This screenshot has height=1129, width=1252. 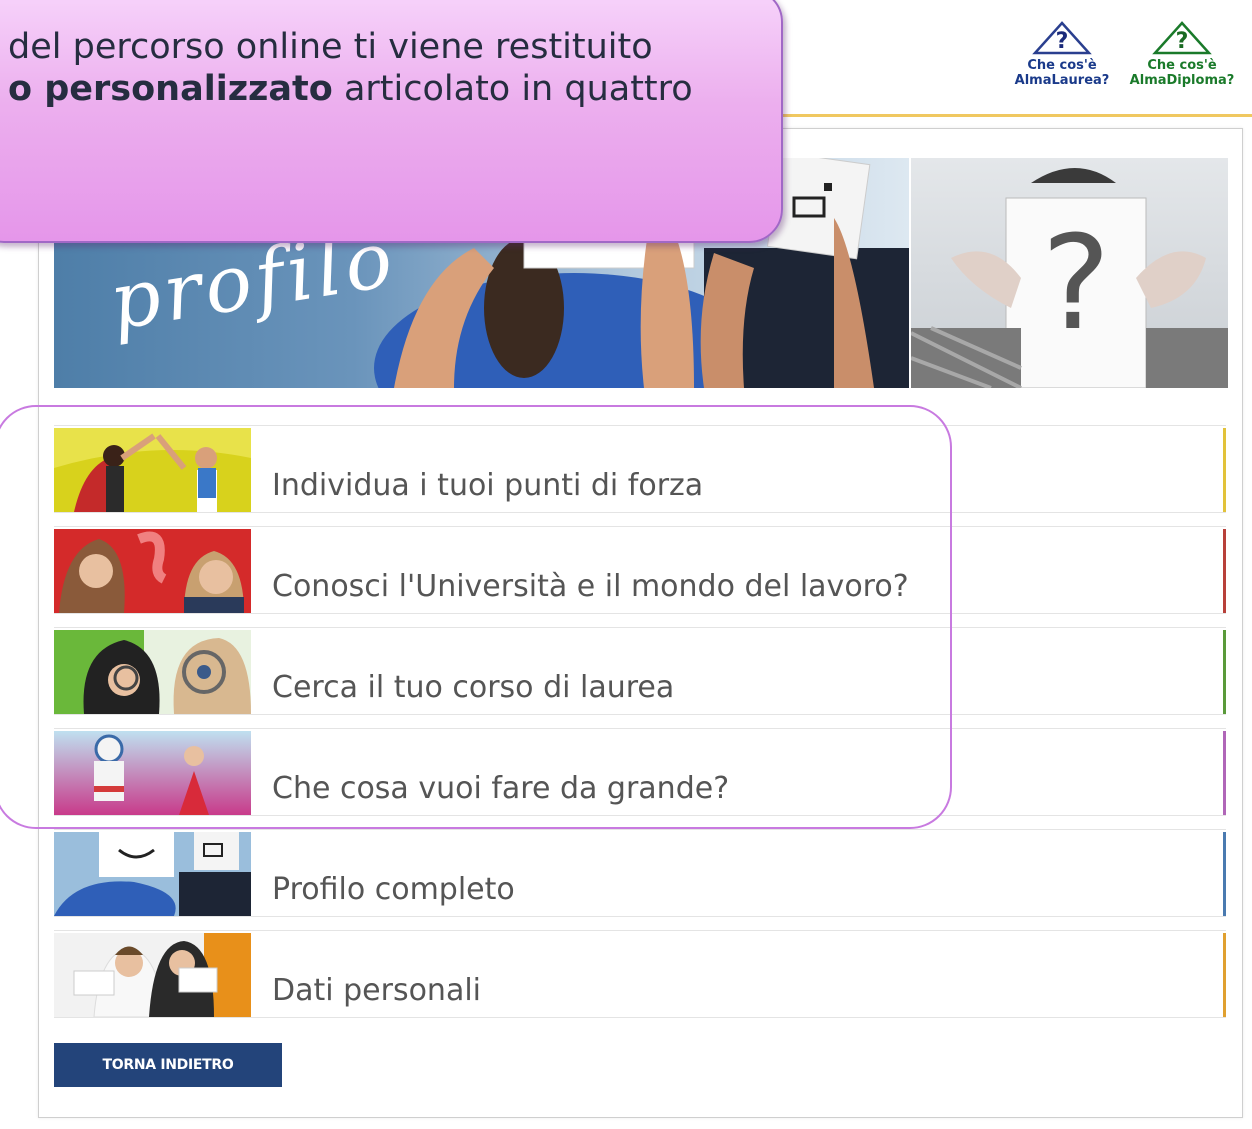 I want to click on menu-item-dati-personali: Dati personali, so click(x=640, y=974).